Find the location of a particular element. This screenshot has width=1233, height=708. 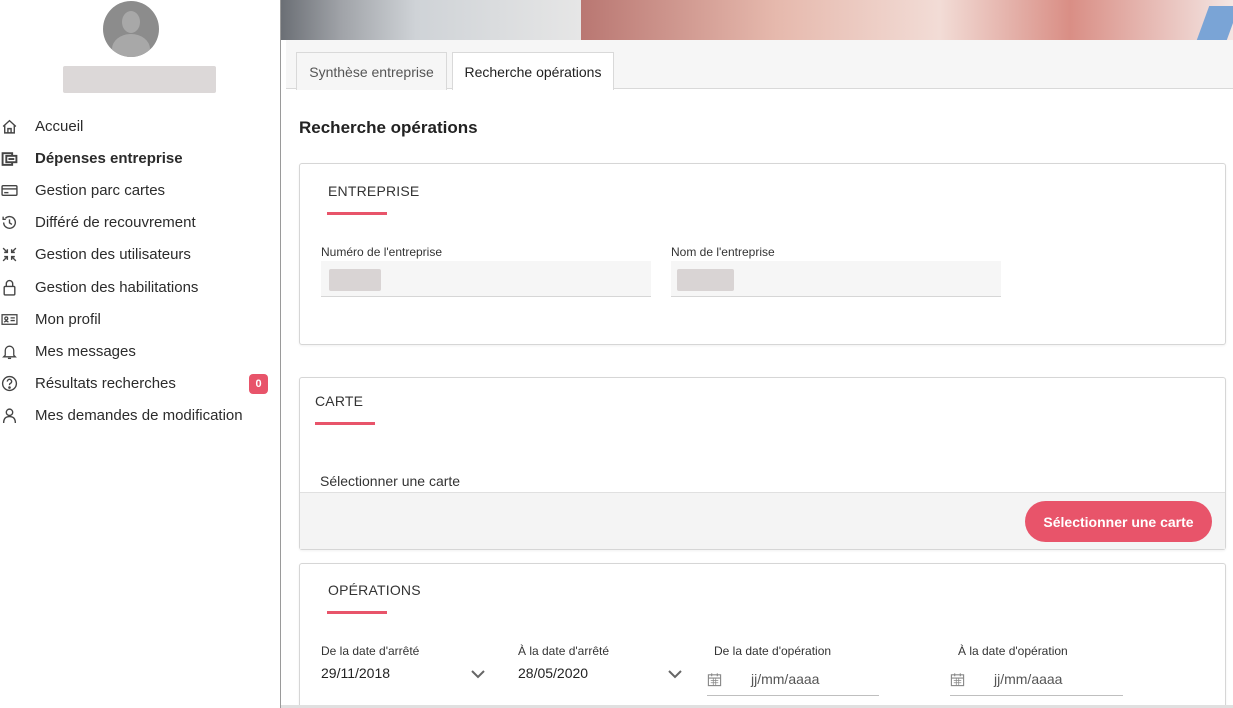

nom-entreprise-label: Nom de l'entreprise is located at coordinates (723, 252).